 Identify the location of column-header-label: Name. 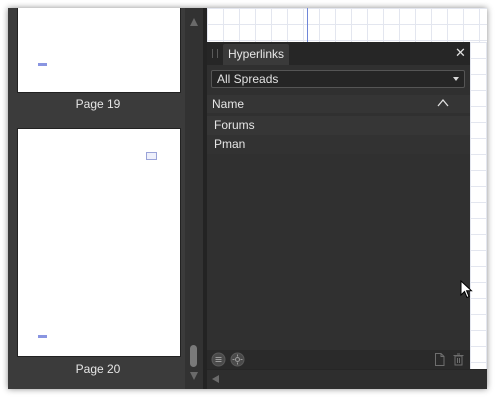
(228, 104).